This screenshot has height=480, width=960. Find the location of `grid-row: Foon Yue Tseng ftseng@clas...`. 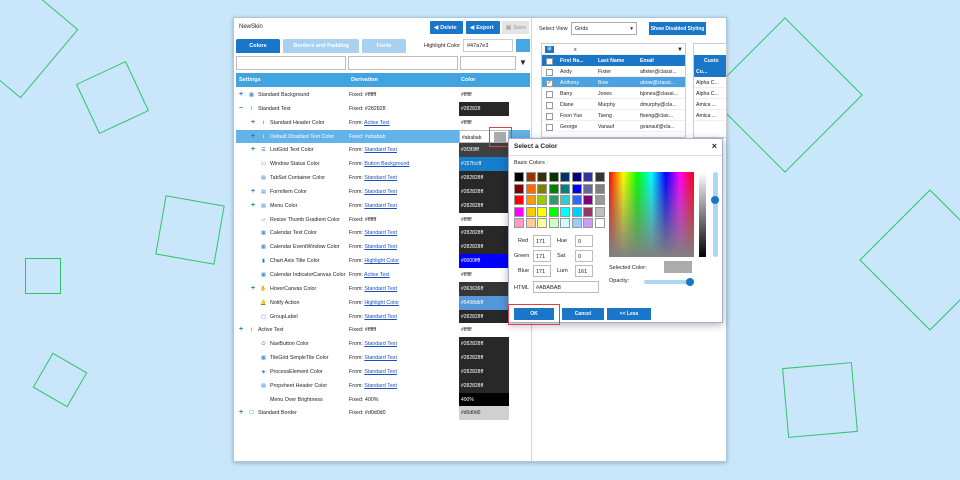

grid-row: Foon Yue Tseng ftseng@clas... is located at coordinates (613, 115).